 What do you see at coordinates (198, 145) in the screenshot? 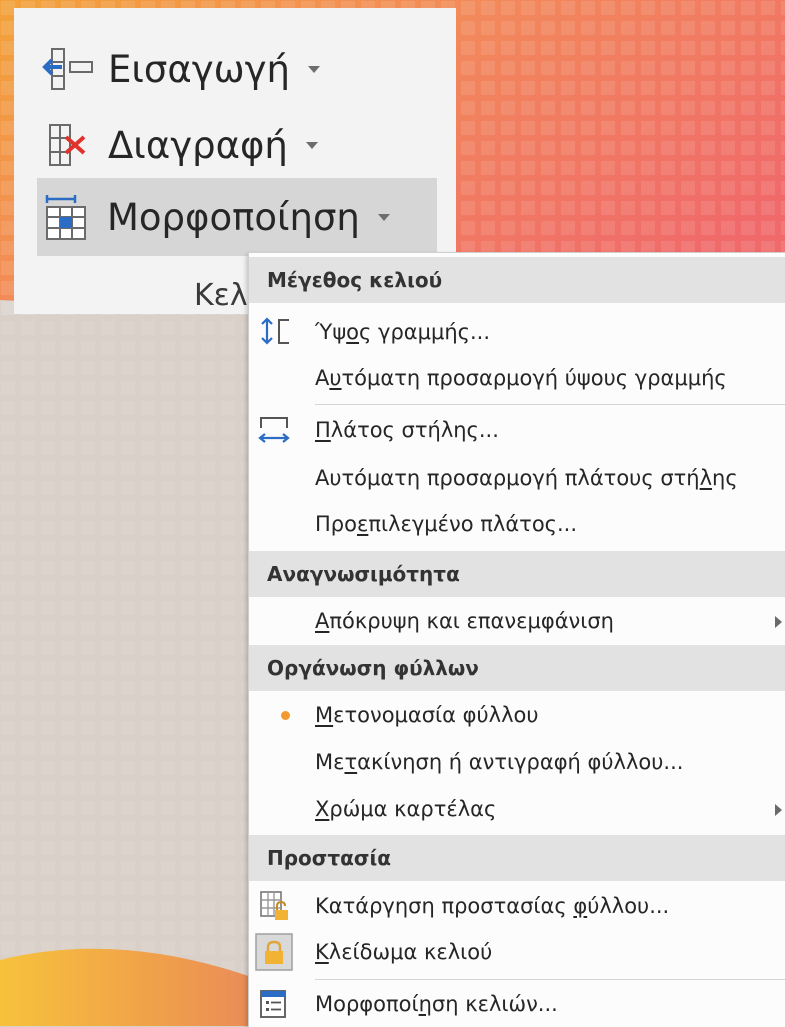
I see `delete-label: Διαγραφή` at bounding box center [198, 145].